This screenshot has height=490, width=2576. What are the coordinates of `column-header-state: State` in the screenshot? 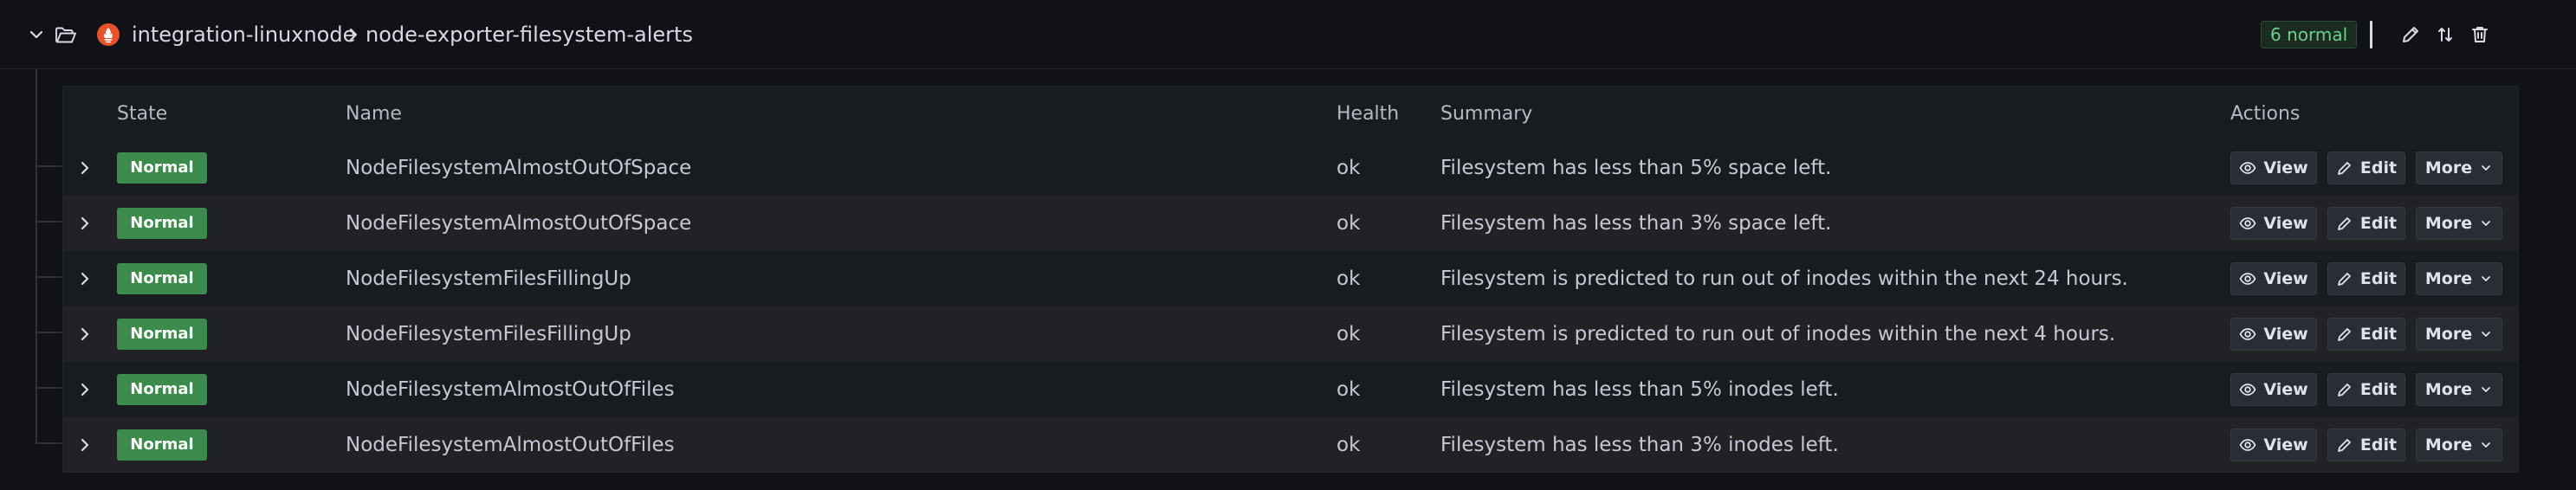 It's located at (142, 114).